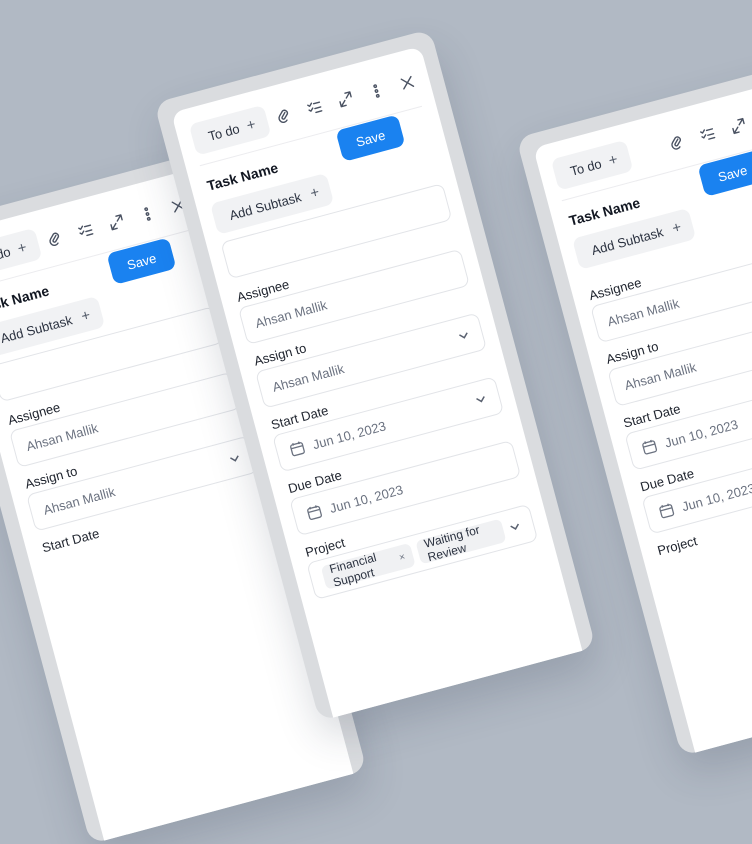 The image size is (752, 844). I want to click on project-tag: Waiting for Review, so click(461, 541).